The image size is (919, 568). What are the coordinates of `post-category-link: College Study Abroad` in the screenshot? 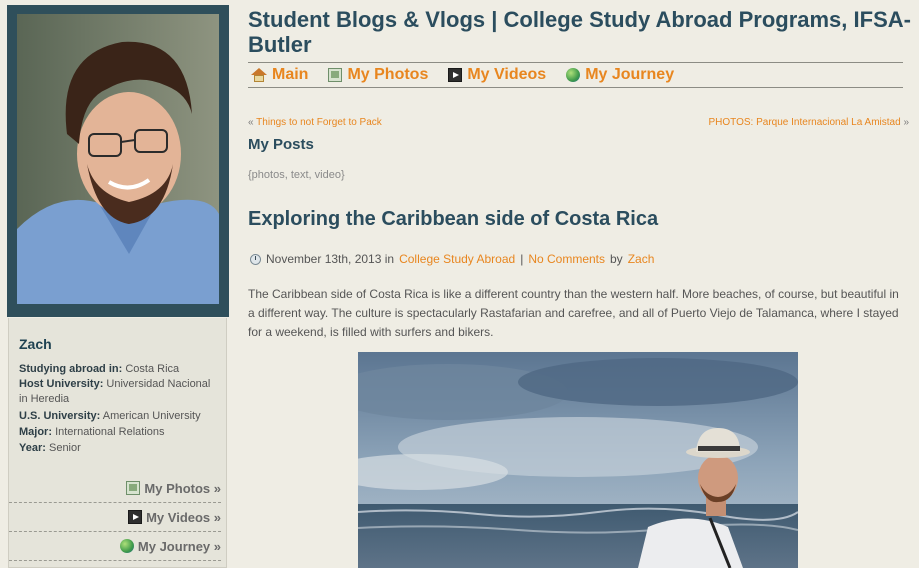 It's located at (457, 259).